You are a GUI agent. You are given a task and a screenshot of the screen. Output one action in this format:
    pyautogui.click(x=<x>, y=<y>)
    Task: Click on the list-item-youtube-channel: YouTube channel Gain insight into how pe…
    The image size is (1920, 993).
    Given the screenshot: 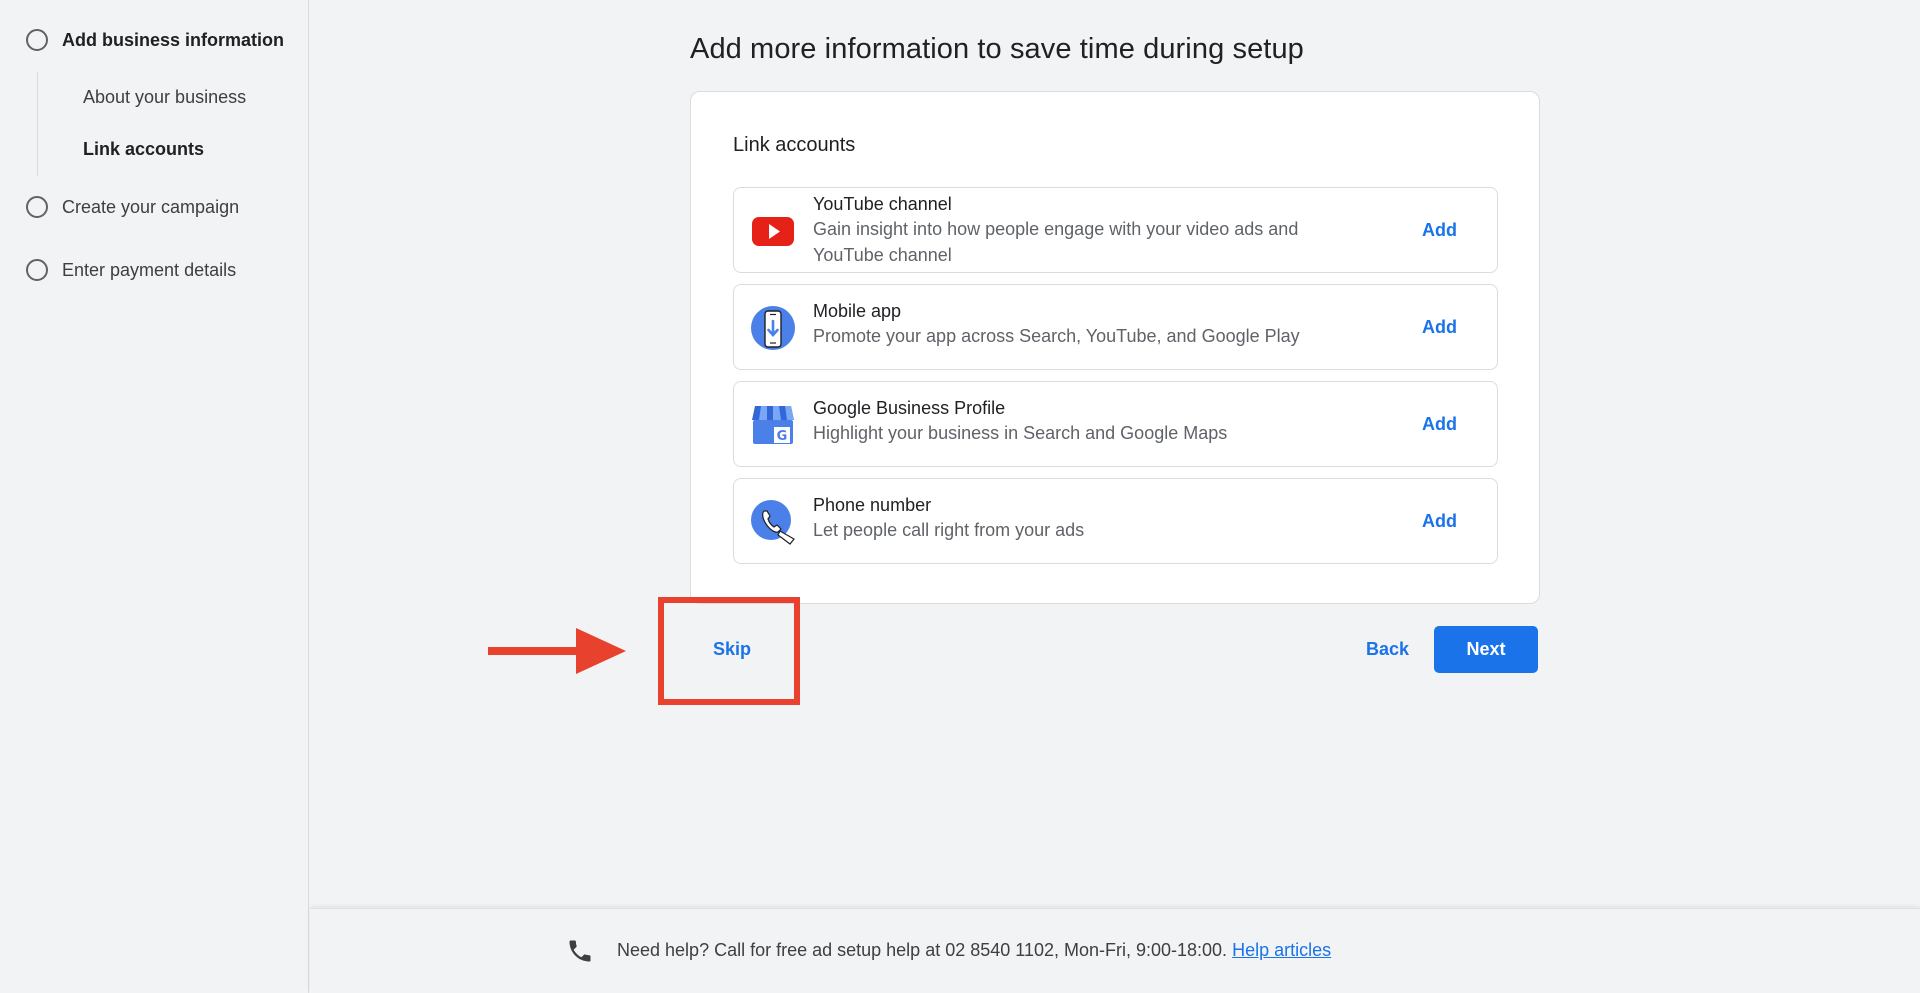 What is the action you would take?
    pyautogui.click(x=1115, y=230)
    